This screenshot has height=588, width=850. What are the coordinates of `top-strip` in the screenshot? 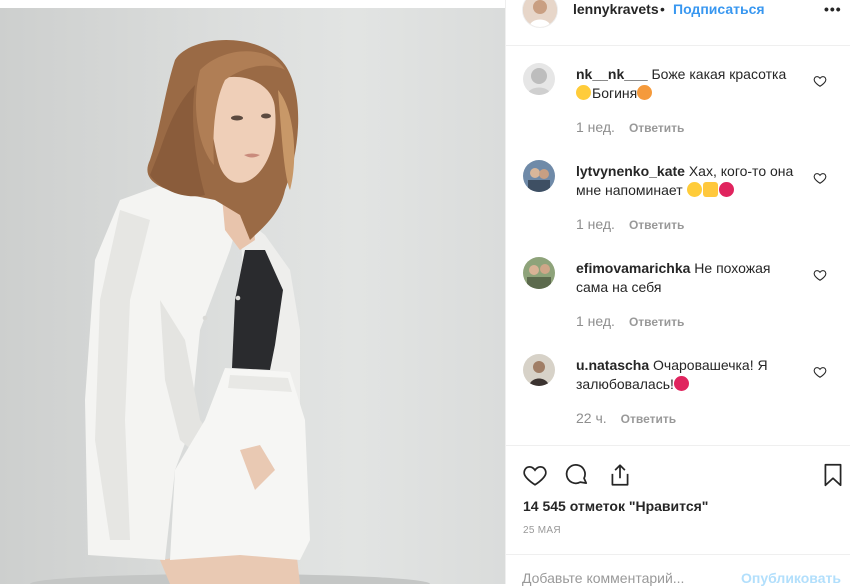 It's located at (253, 4).